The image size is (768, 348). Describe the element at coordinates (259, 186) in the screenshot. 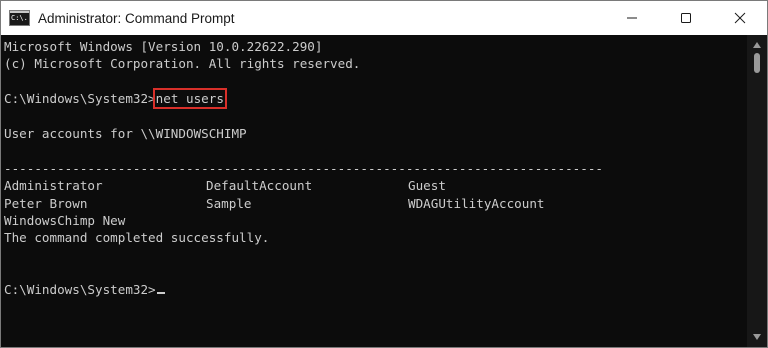

I see `account-name: DefaultAccount` at that location.